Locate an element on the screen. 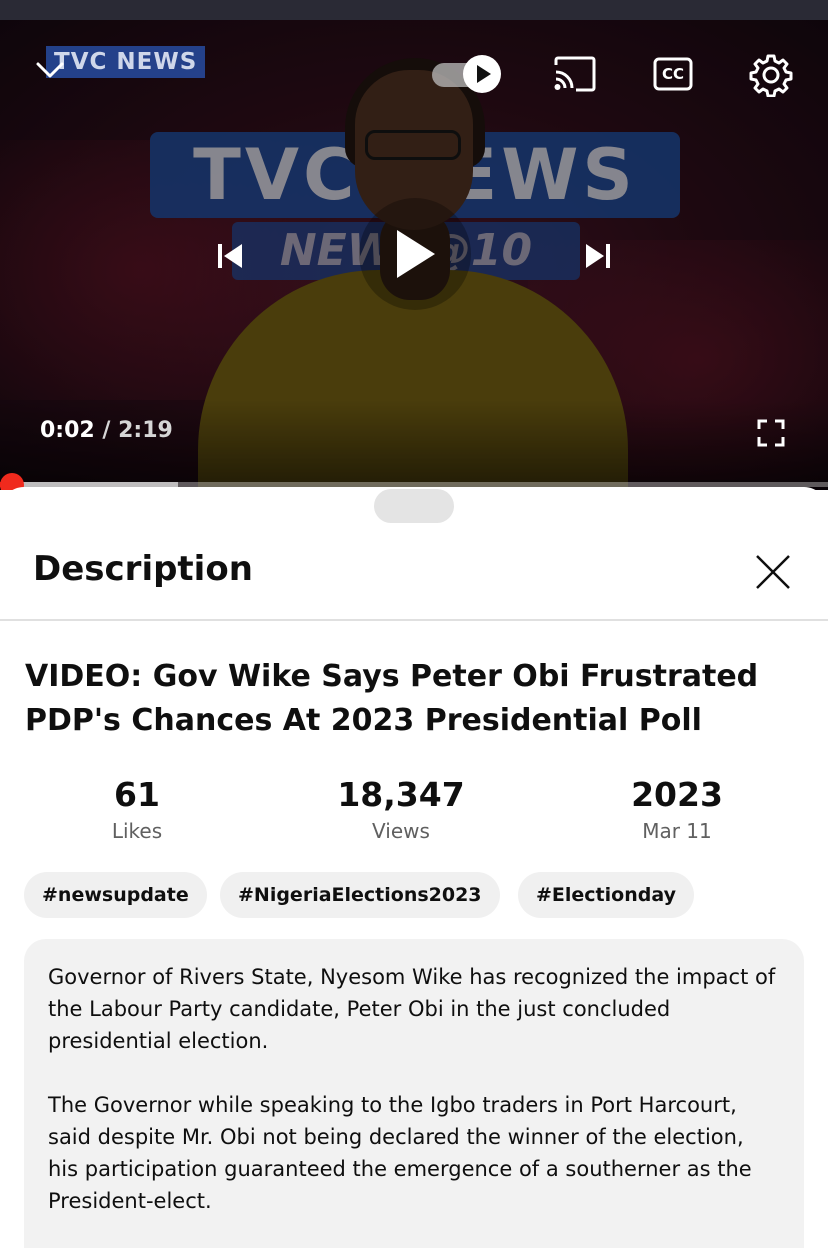  sheet-title: Description is located at coordinates (143, 569).